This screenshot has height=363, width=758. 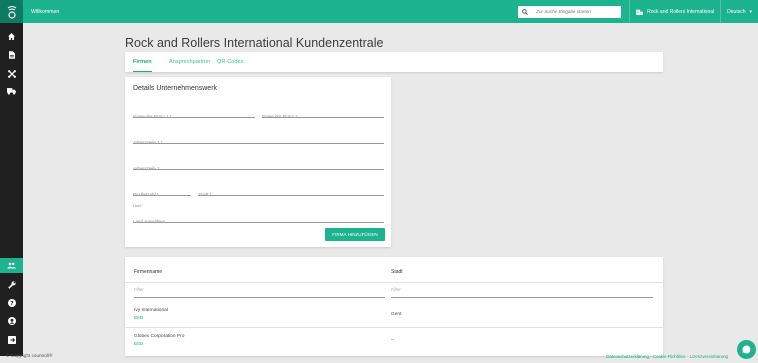 What do you see at coordinates (639, 12) in the screenshot?
I see `building-icon` at bounding box center [639, 12].